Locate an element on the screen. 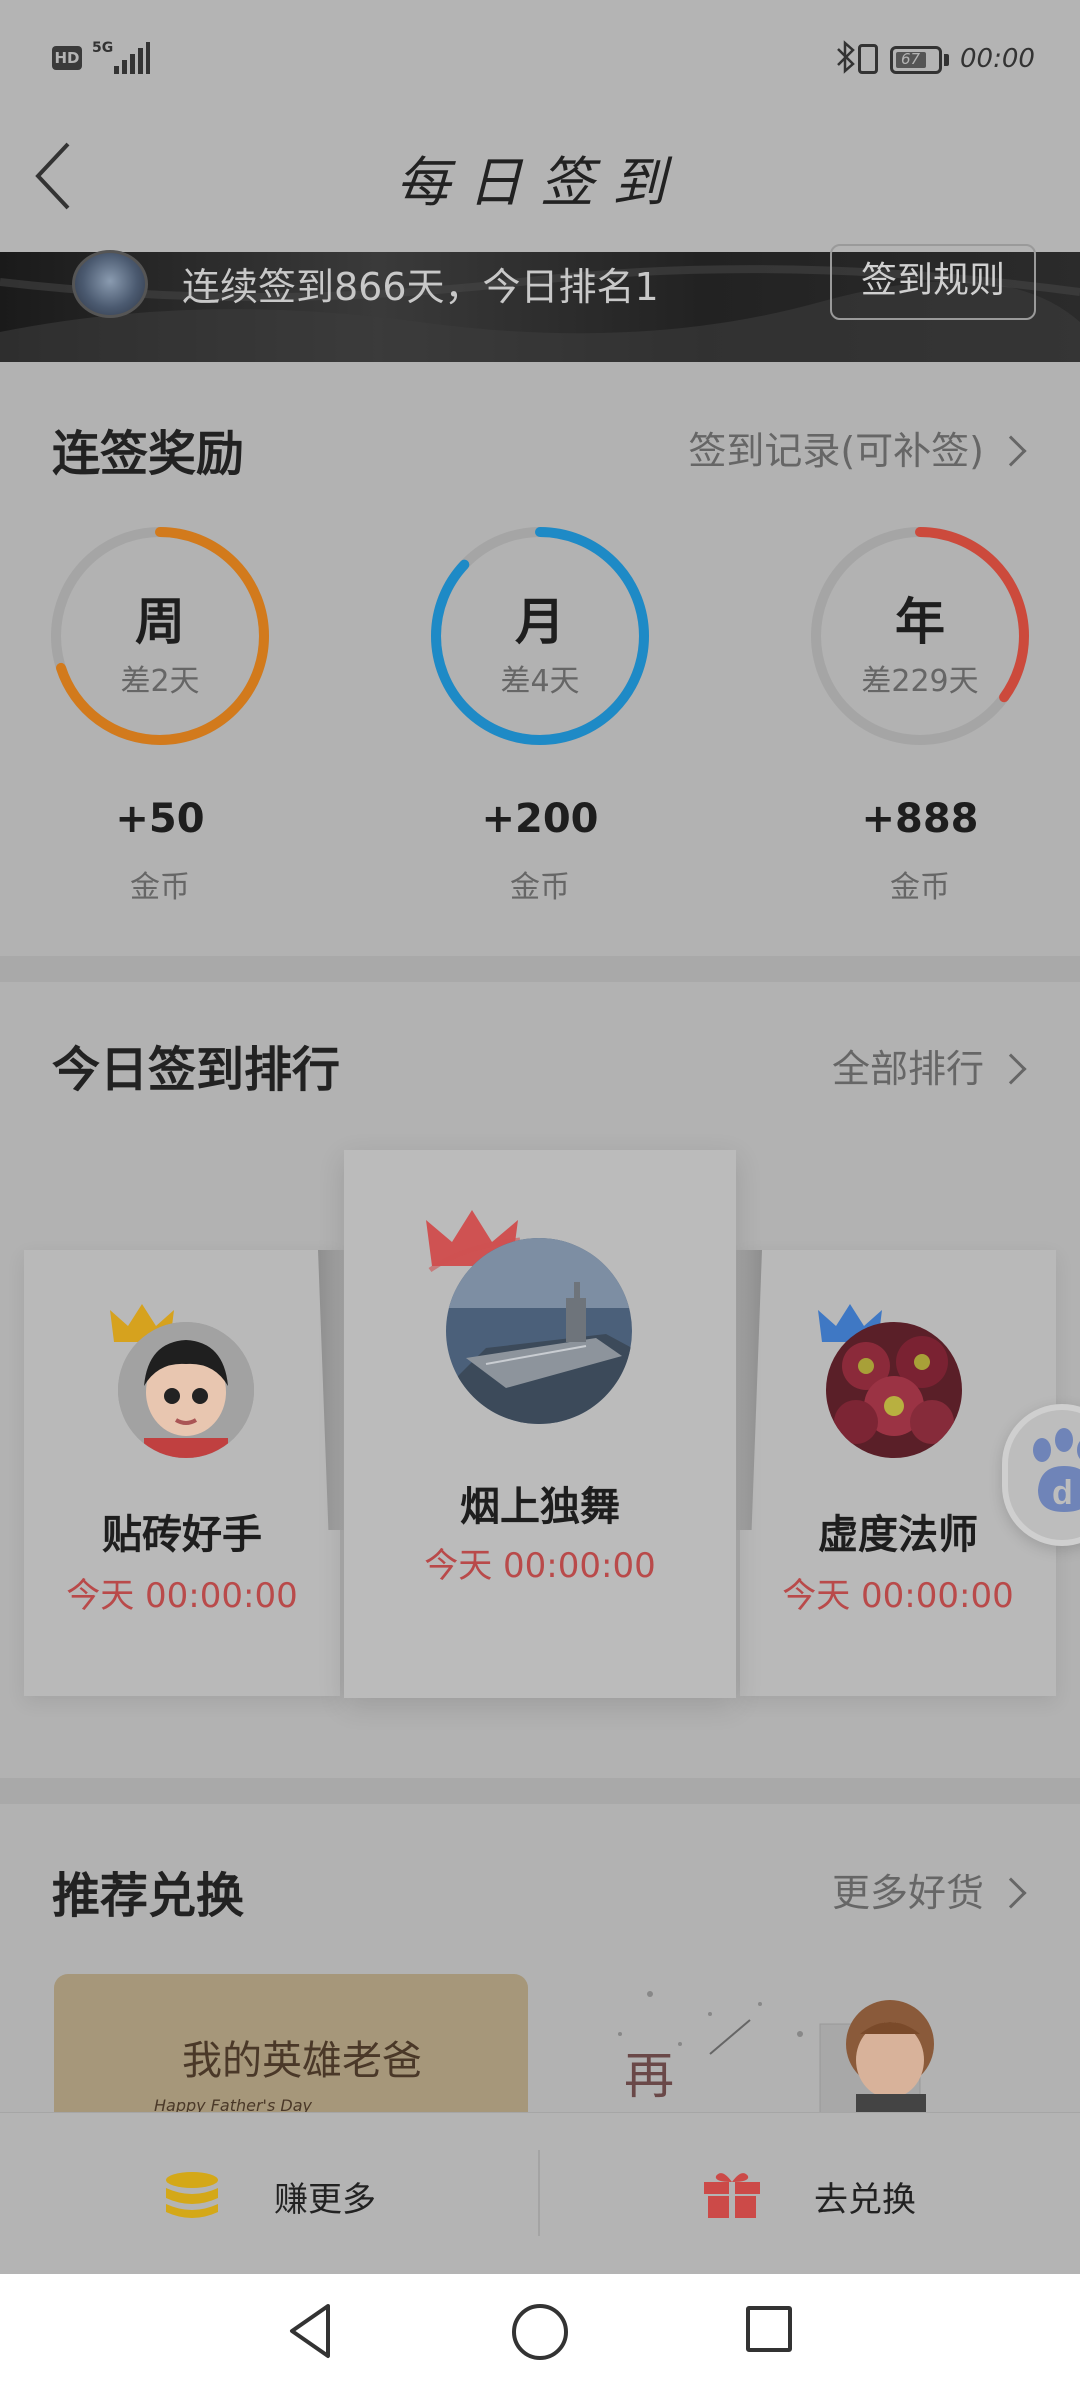  vibrate-icon is located at coordinates (868, 59).